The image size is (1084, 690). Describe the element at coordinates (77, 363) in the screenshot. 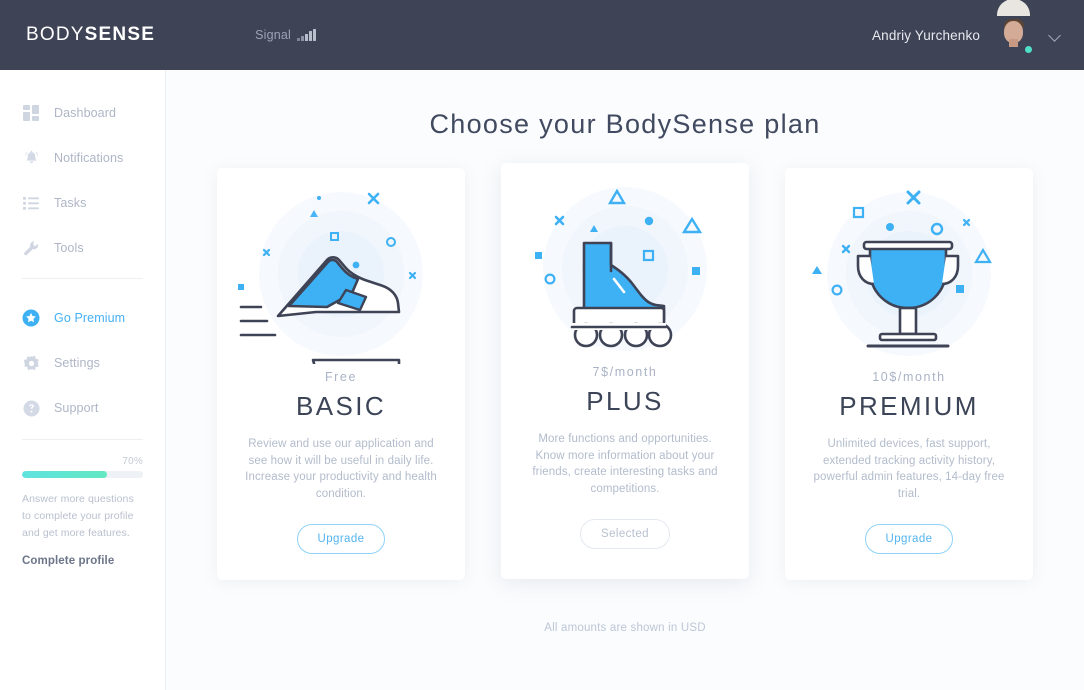

I see `sidebar-item-label: Settings` at that location.